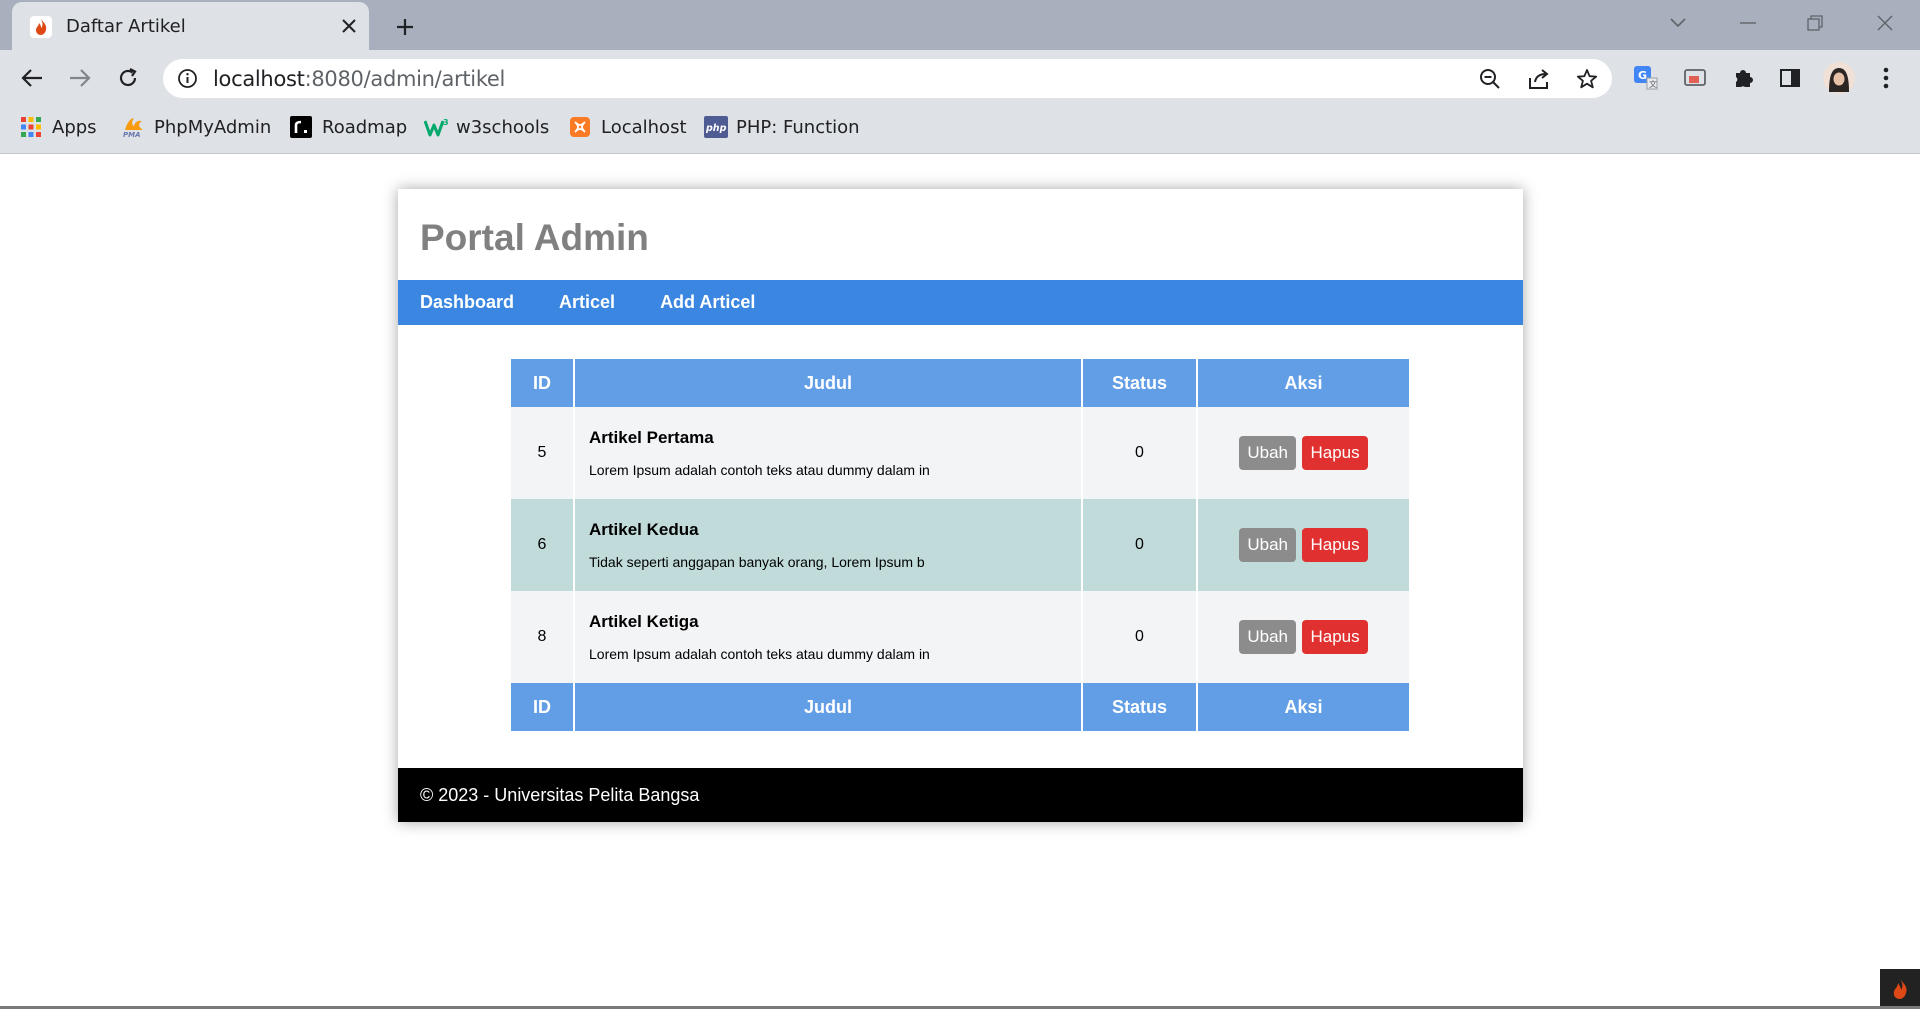 This screenshot has width=1920, height=1009. I want to click on cell-id: 5, so click(543, 453).